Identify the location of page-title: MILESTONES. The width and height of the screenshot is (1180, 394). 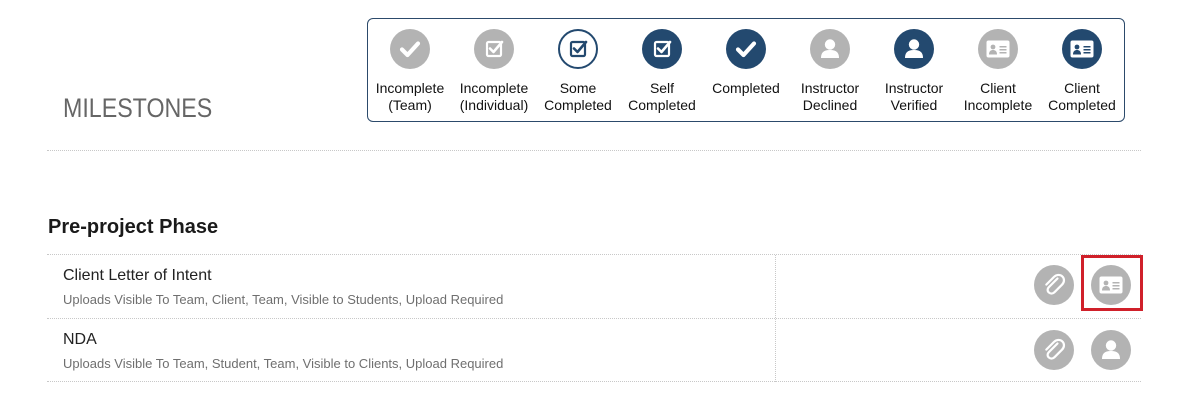
(138, 108).